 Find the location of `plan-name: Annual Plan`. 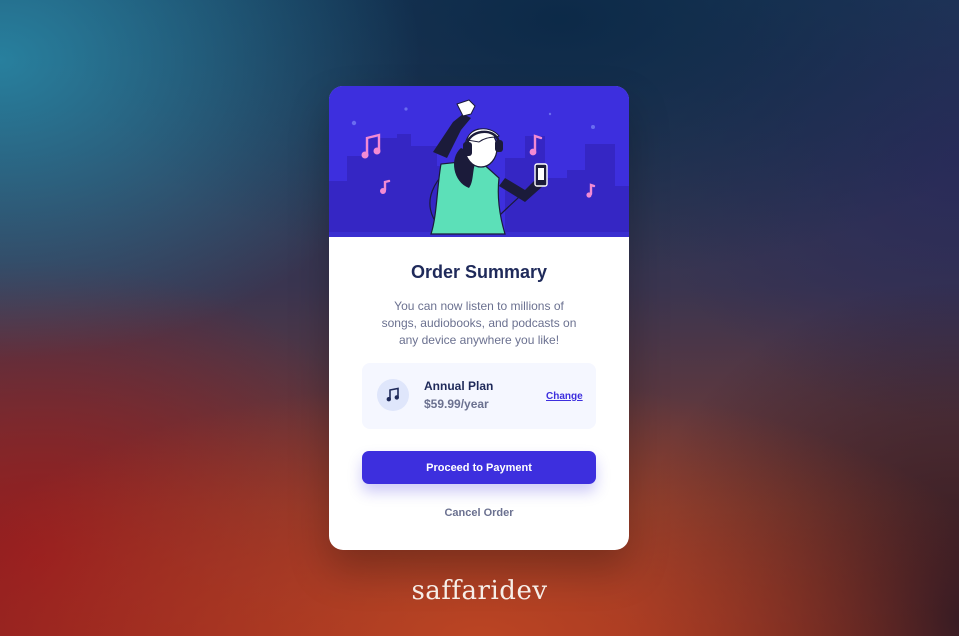

plan-name: Annual Plan is located at coordinates (459, 386).